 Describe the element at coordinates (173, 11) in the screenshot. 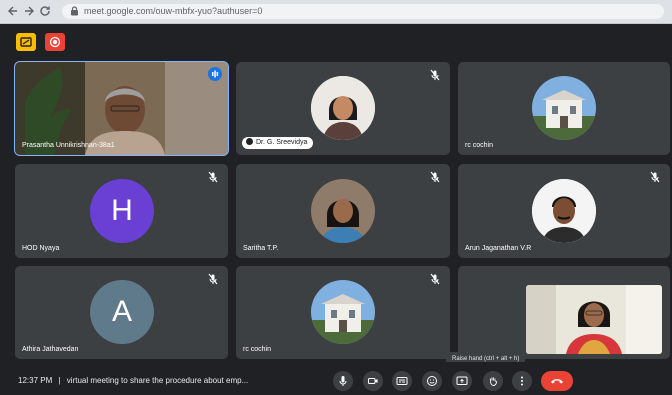

I see `url-text: meet.google.com/ouw-mbfx-yuo?authuser=0` at that location.